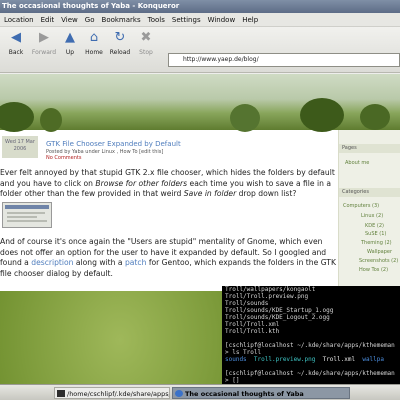 The height and width of the screenshot is (400, 400). What do you see at coordinates (252, 324) in the screenshot?
I see `term-line: Troll/Troll.xml` at bounding box center [252, 324].